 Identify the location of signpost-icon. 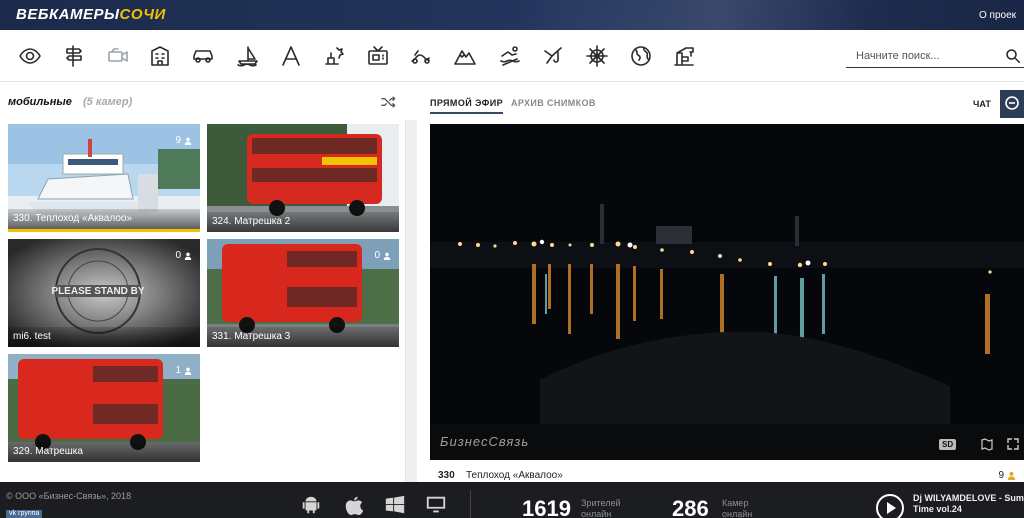
(74, 56).